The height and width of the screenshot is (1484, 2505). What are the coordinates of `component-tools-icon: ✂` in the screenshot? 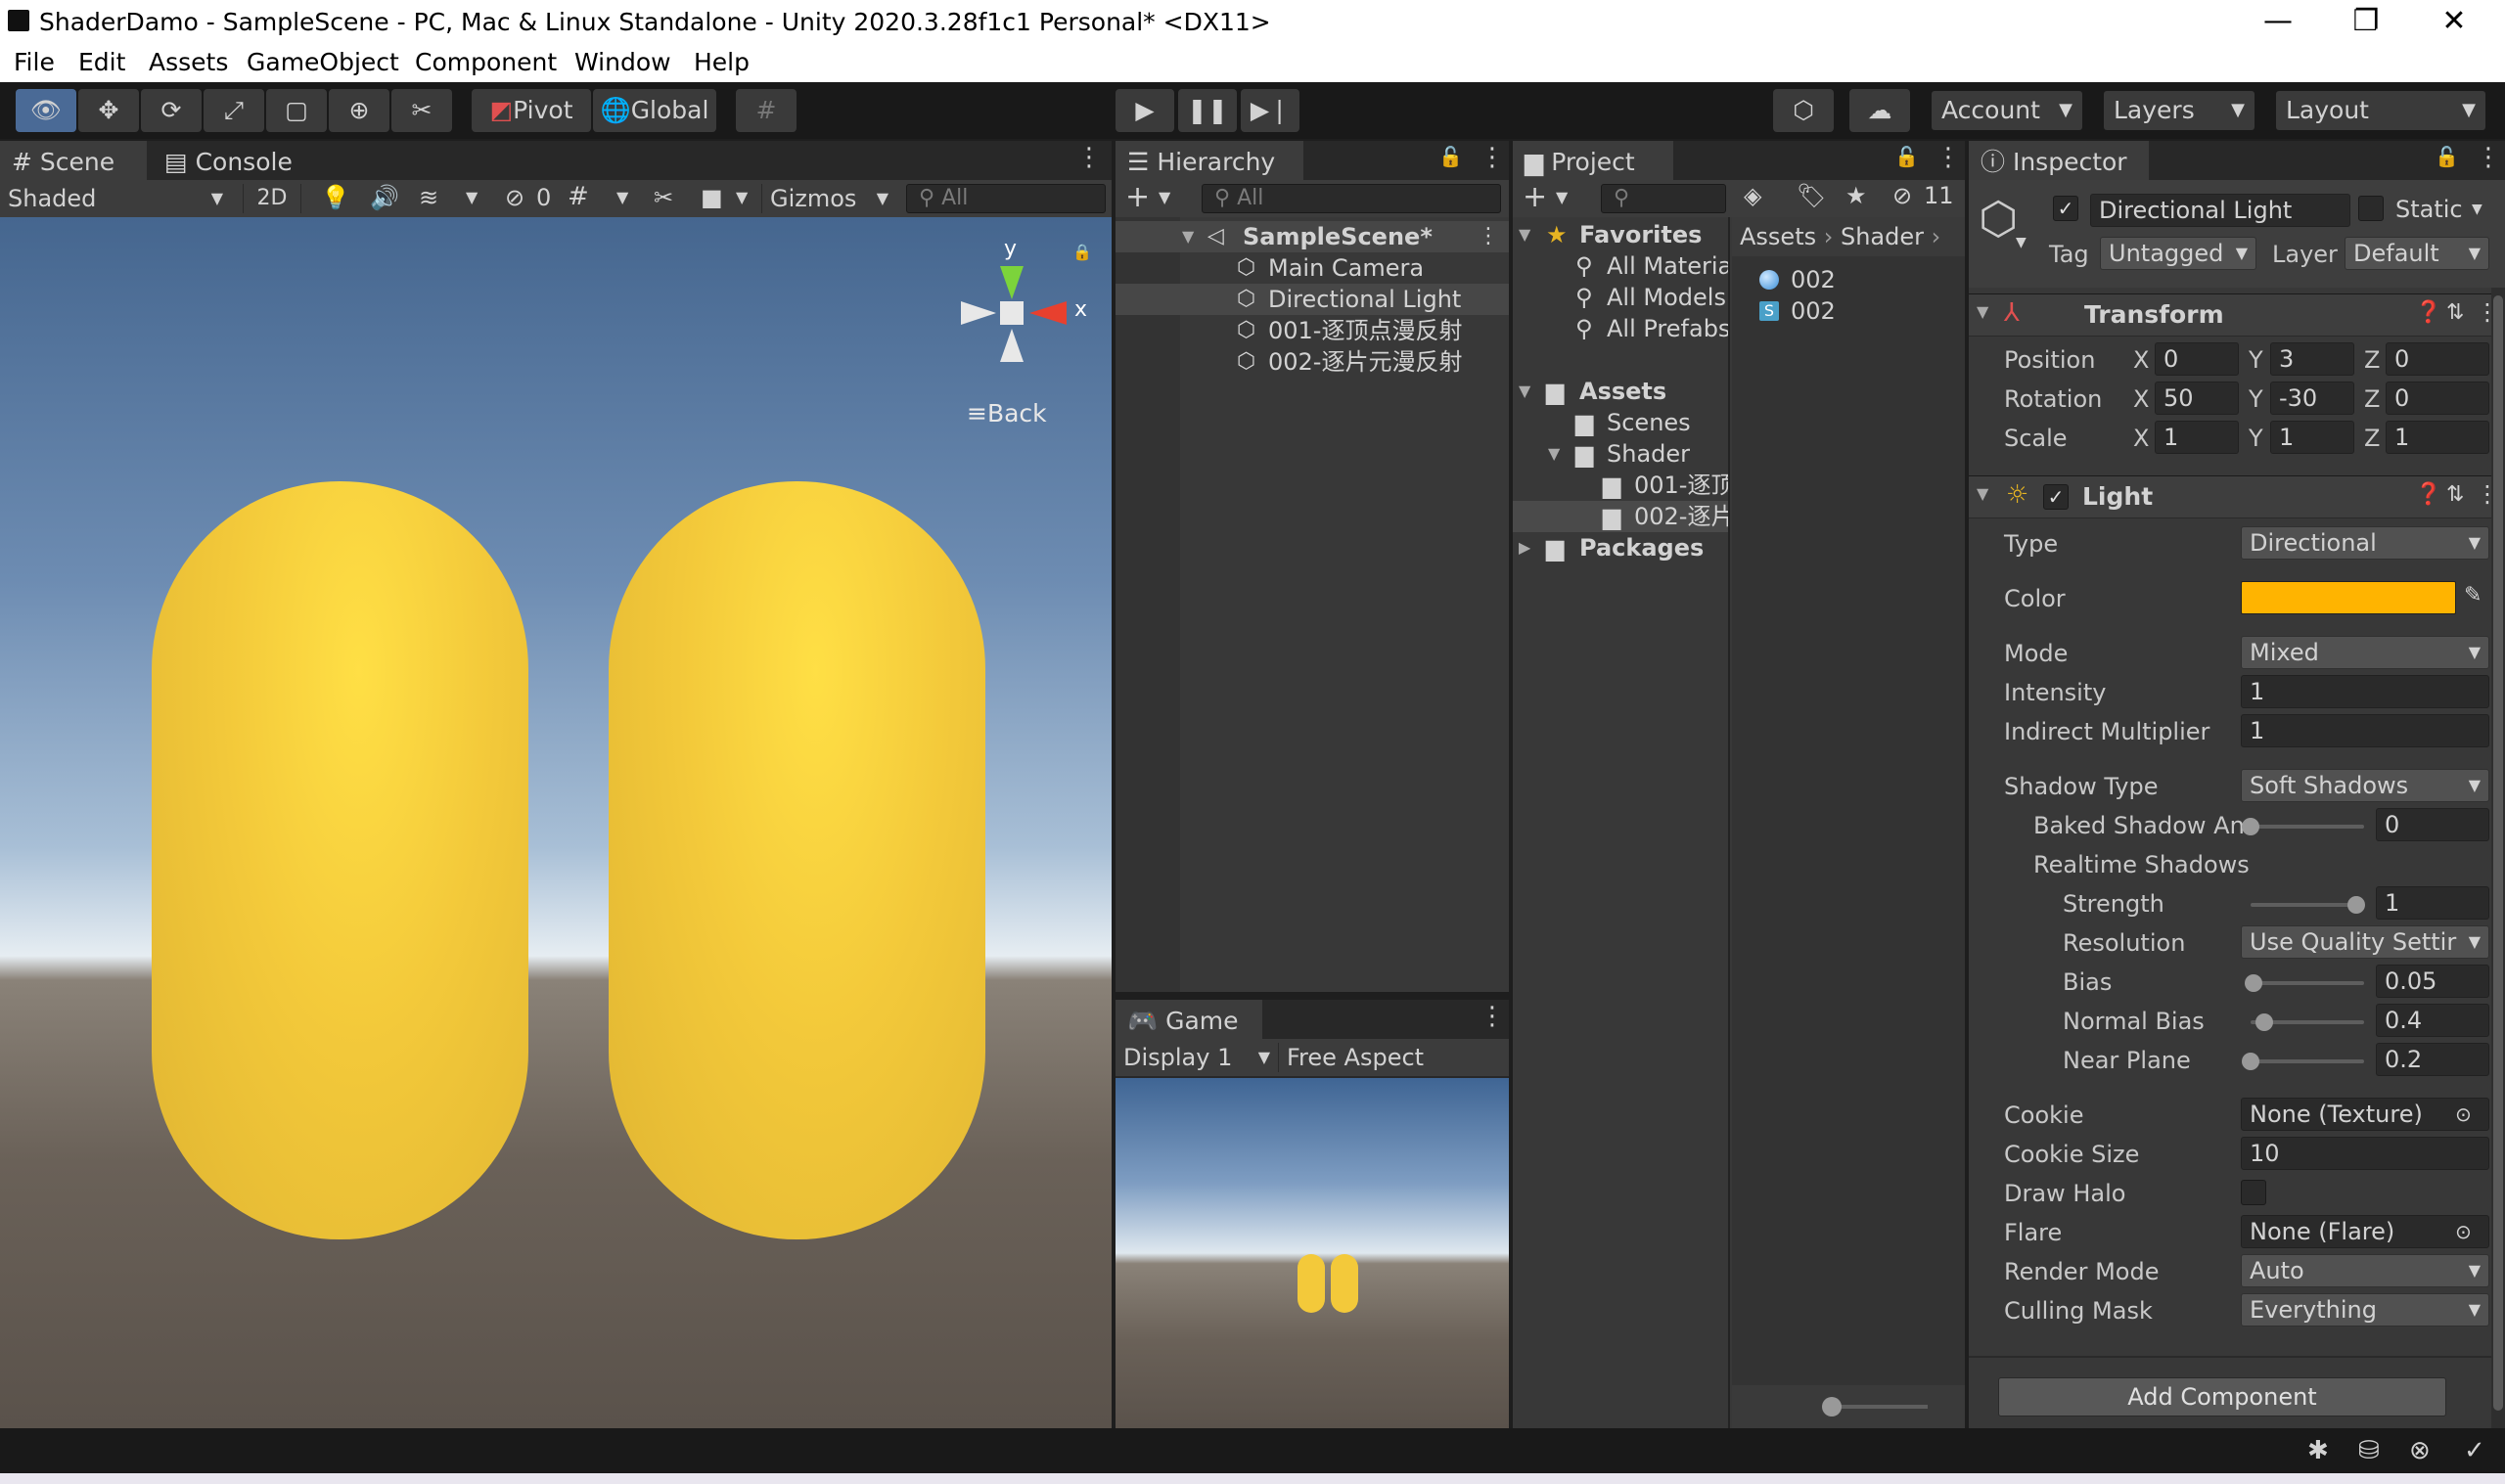 It's located at (663, 197).